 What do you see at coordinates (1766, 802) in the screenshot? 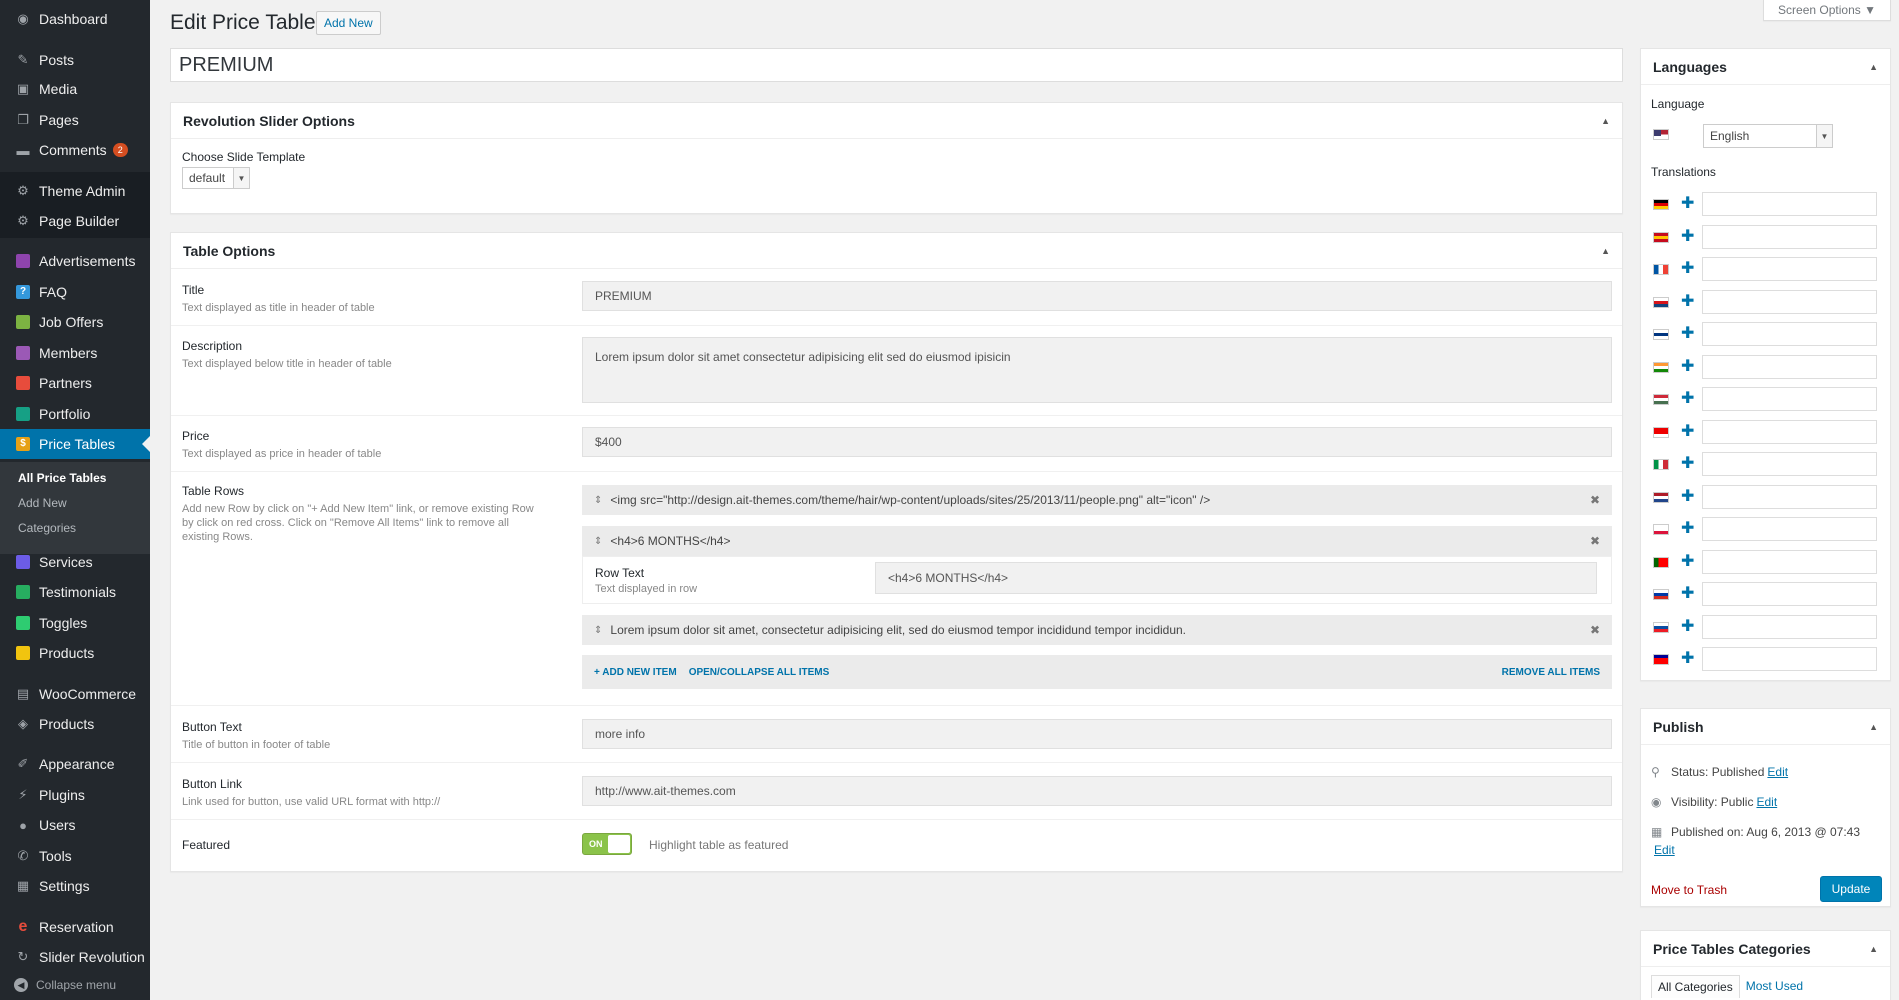
I see `edit-visibility-link: Edit` at bounding box center [1766, 802].